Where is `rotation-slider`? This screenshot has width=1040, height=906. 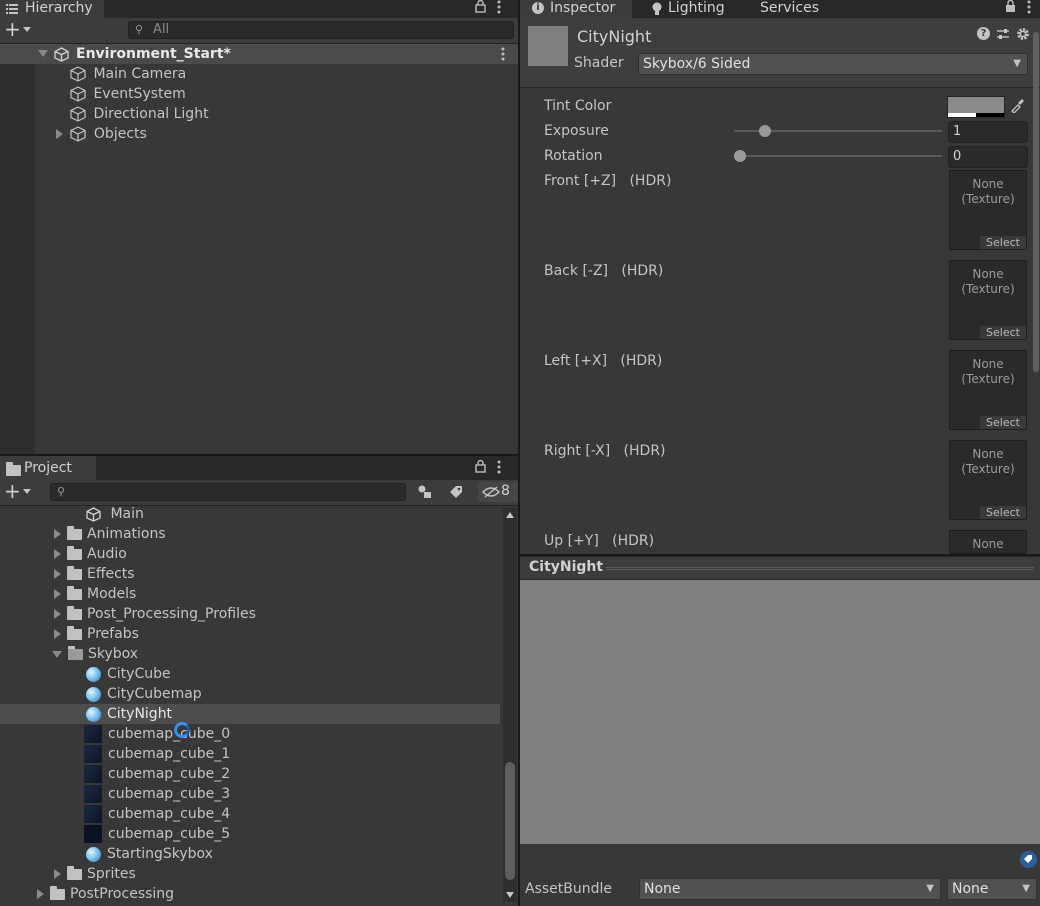 rotation-slider is located at coordinates (838, 156).